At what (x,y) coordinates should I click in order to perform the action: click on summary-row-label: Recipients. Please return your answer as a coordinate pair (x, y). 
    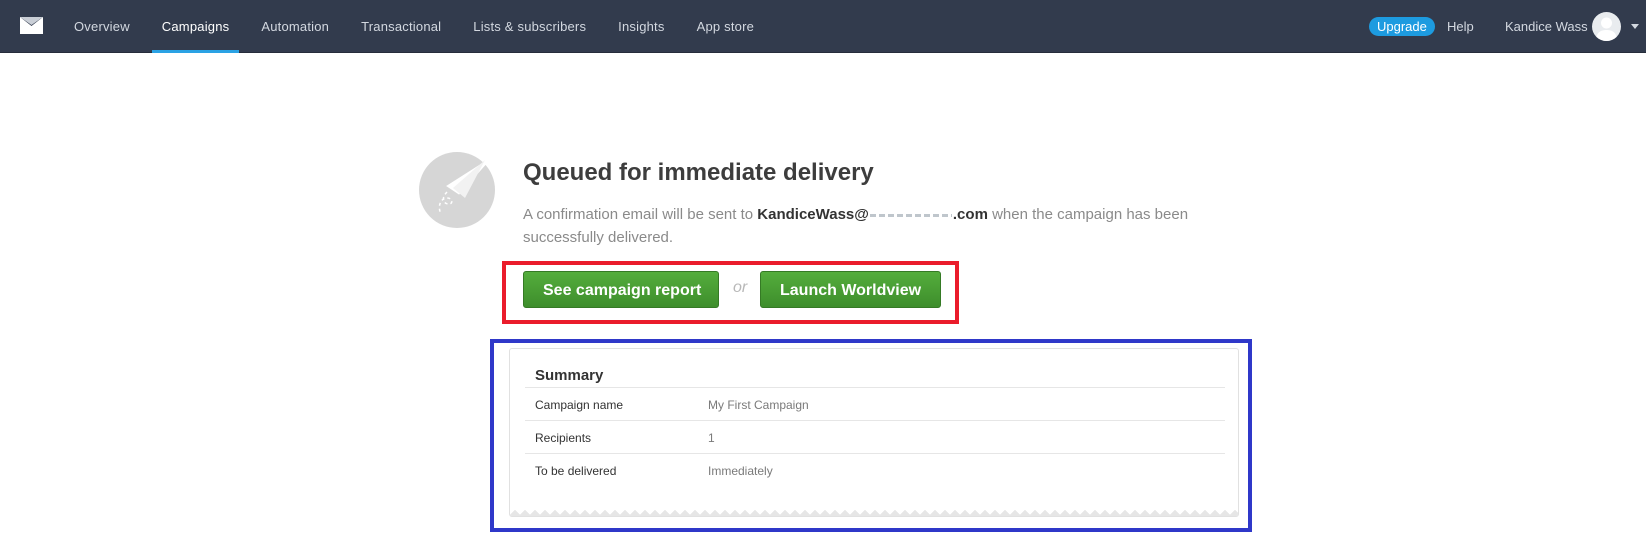
    Looking at the image, I should click on (563, 438).